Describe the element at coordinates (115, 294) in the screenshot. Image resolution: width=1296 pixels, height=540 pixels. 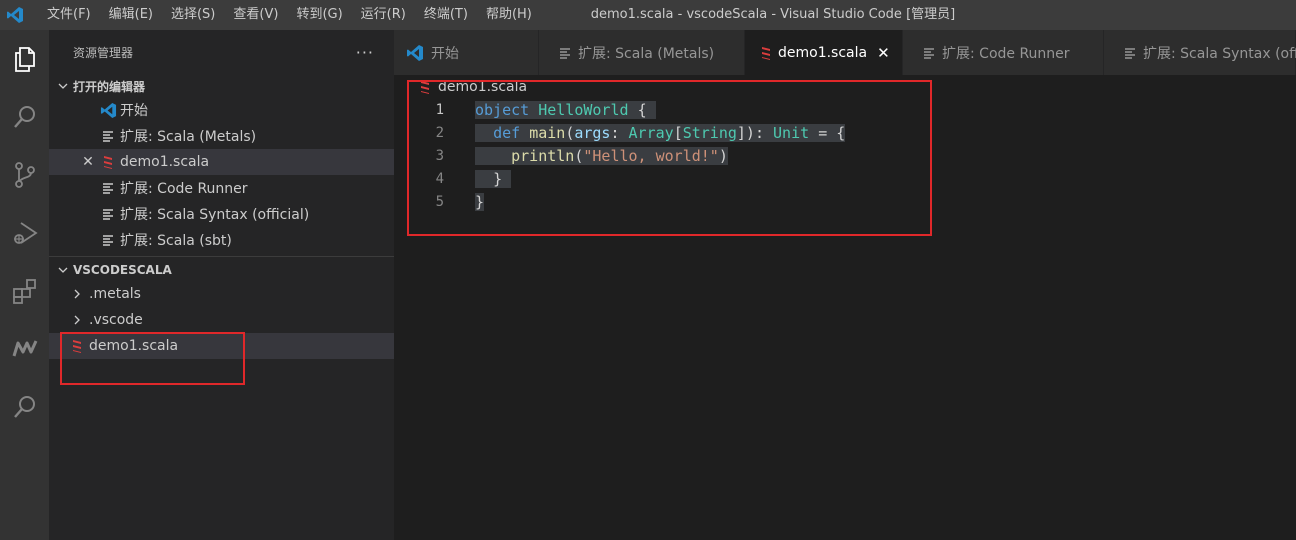
I see `tree-label: .metals` at that location.